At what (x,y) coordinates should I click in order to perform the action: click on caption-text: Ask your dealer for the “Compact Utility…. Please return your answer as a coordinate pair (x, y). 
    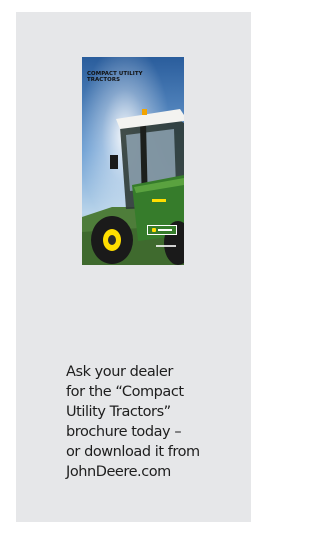
    Looking at the image, I should click on (133, 422).